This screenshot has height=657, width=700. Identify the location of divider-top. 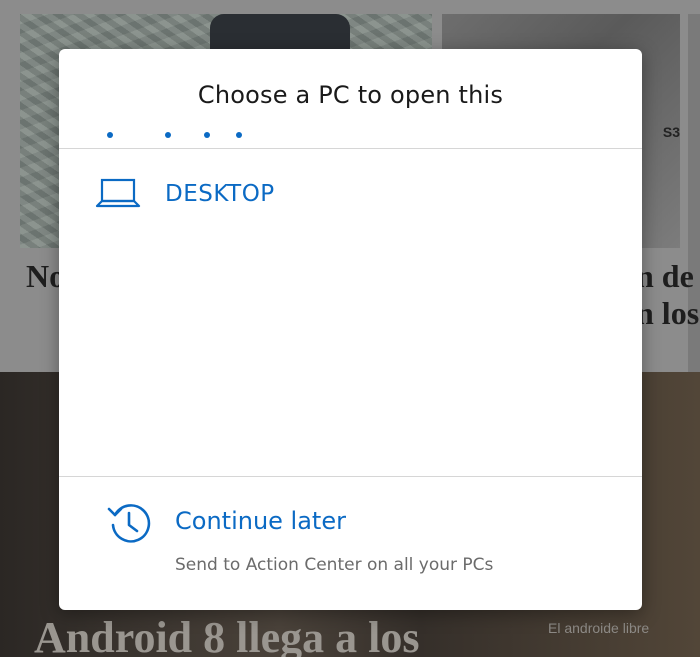
(350, 148).